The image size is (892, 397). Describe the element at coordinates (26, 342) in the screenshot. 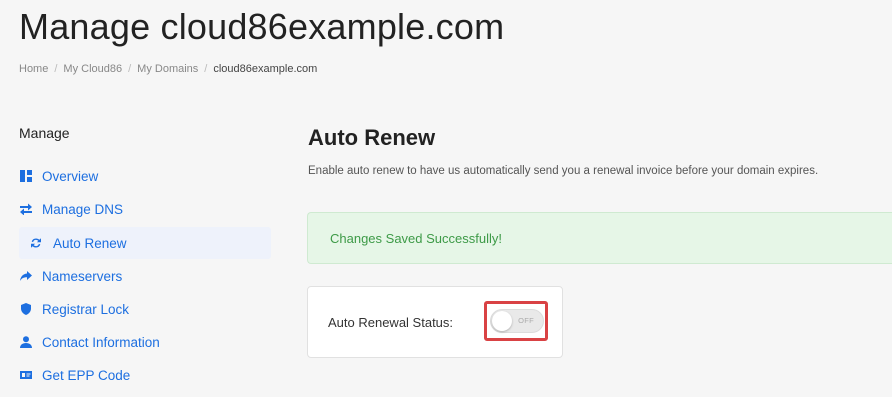

I see `user-icon` at that location.